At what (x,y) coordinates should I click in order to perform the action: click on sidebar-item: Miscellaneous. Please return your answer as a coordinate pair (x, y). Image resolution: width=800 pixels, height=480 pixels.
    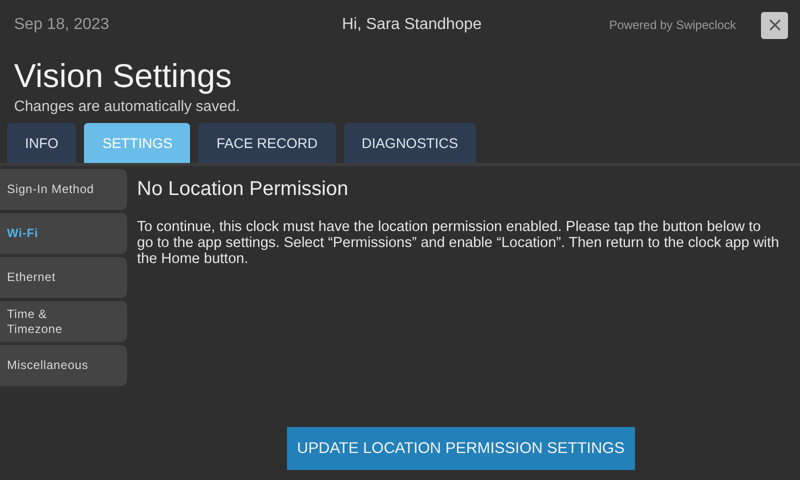
    Looking at the image, I should click on (63, 365).